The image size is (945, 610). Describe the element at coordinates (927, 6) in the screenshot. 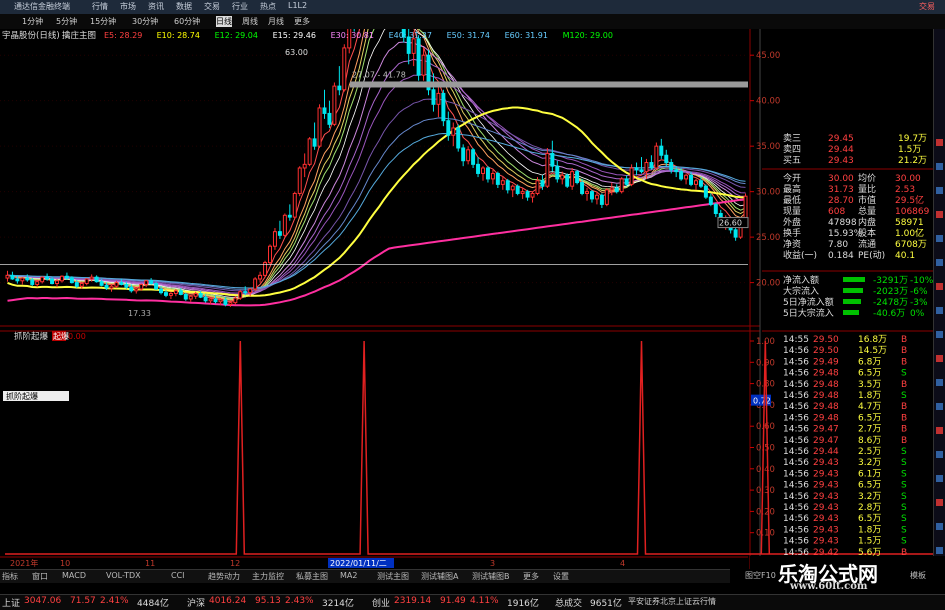

I see `trade-menu-right: 交易` at that location.